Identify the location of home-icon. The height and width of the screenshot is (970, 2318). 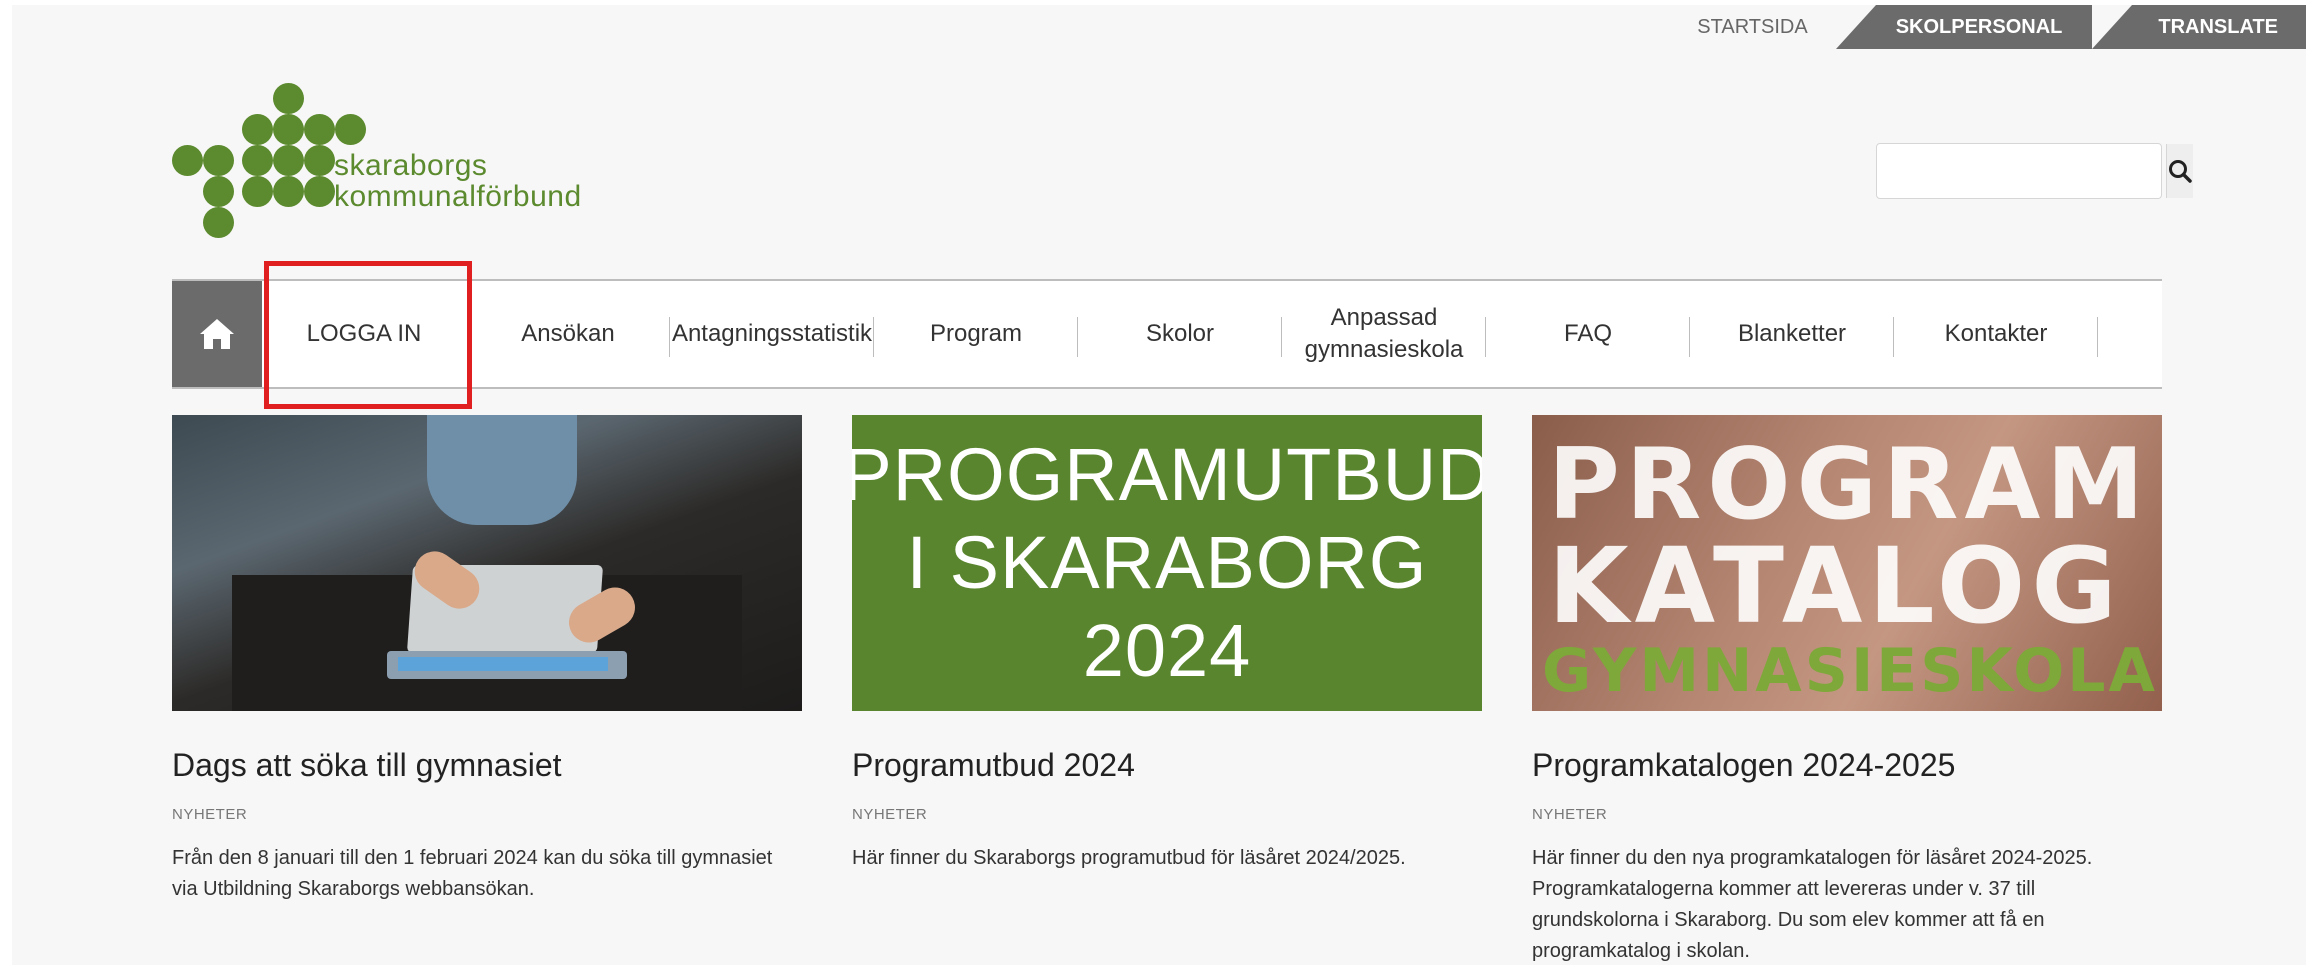
(217, 334).